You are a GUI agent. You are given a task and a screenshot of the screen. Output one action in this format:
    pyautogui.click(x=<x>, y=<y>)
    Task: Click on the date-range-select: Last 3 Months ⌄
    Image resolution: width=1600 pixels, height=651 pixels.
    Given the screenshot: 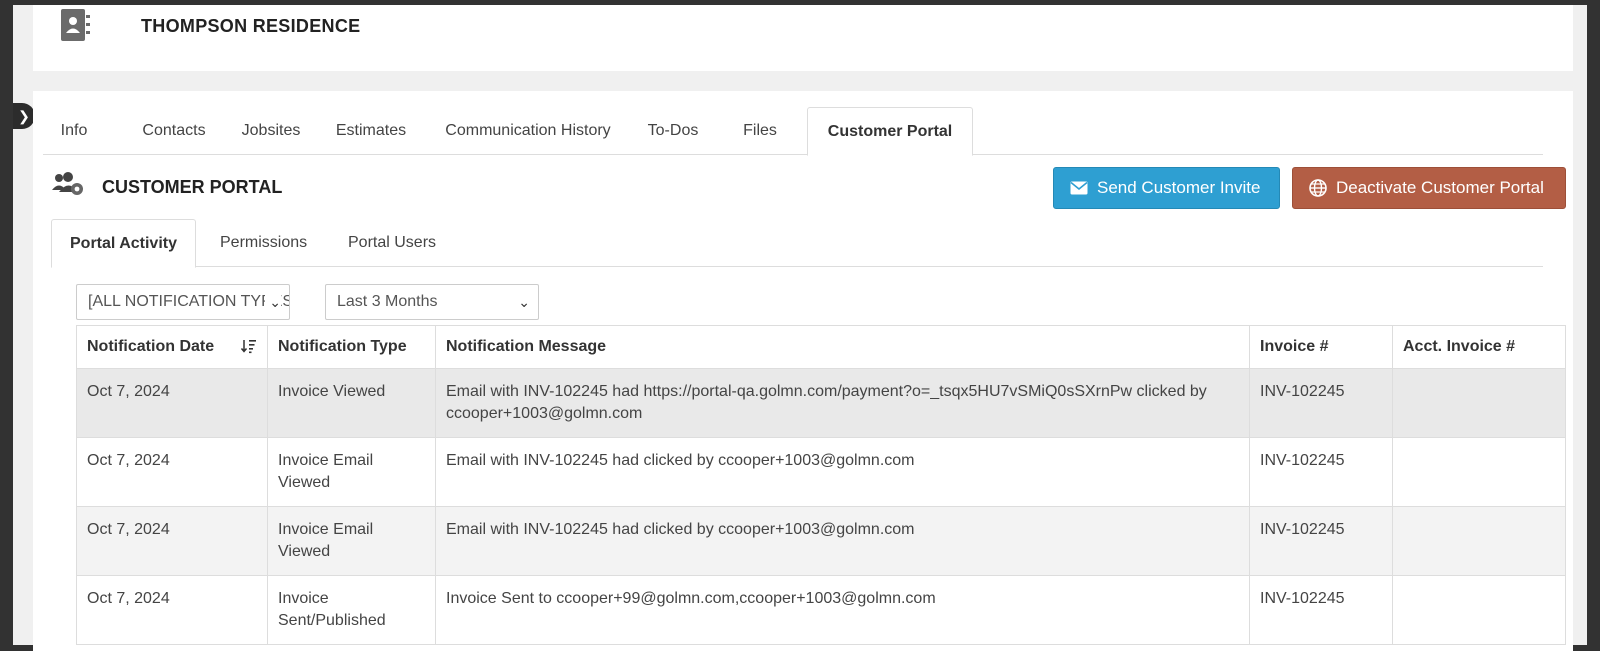 What is the action you would take?
    pyautogui.click(x=432, y=302)
    